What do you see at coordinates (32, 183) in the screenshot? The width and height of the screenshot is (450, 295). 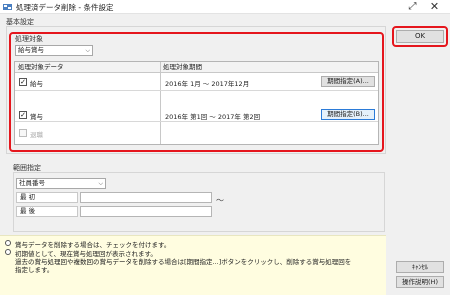 I see `range-key-value: 社員番号` at bounding box center [32, 183].